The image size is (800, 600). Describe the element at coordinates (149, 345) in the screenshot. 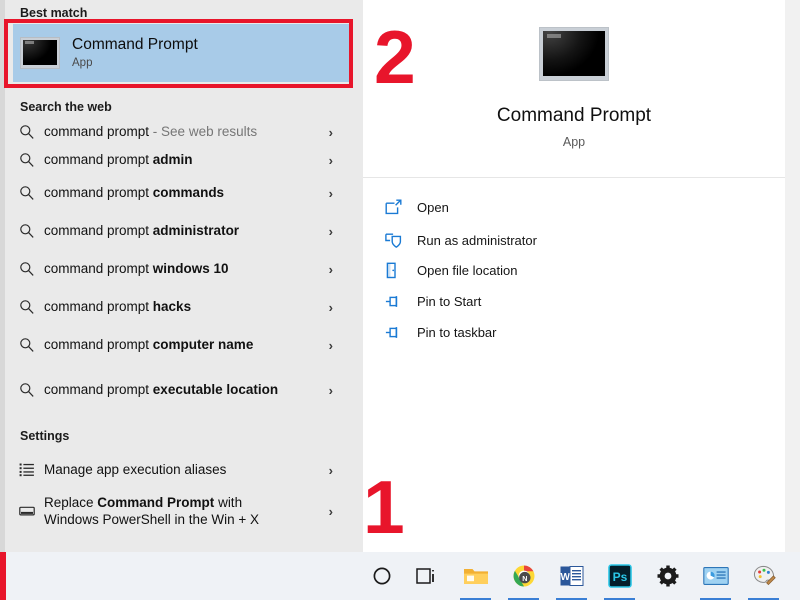

I see `list-item-label: command prompt computer name` at that location.